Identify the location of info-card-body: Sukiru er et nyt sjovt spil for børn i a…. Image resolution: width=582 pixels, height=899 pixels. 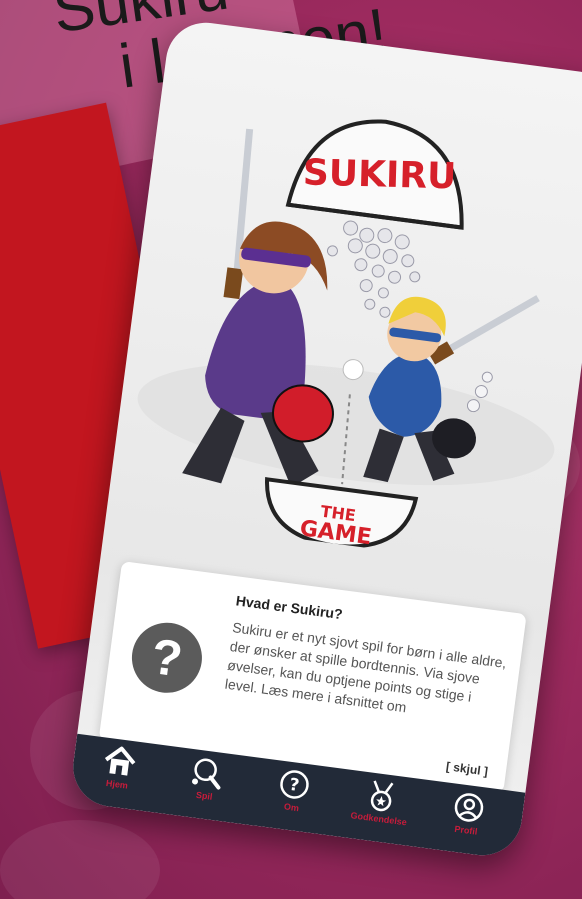
(366, 667).